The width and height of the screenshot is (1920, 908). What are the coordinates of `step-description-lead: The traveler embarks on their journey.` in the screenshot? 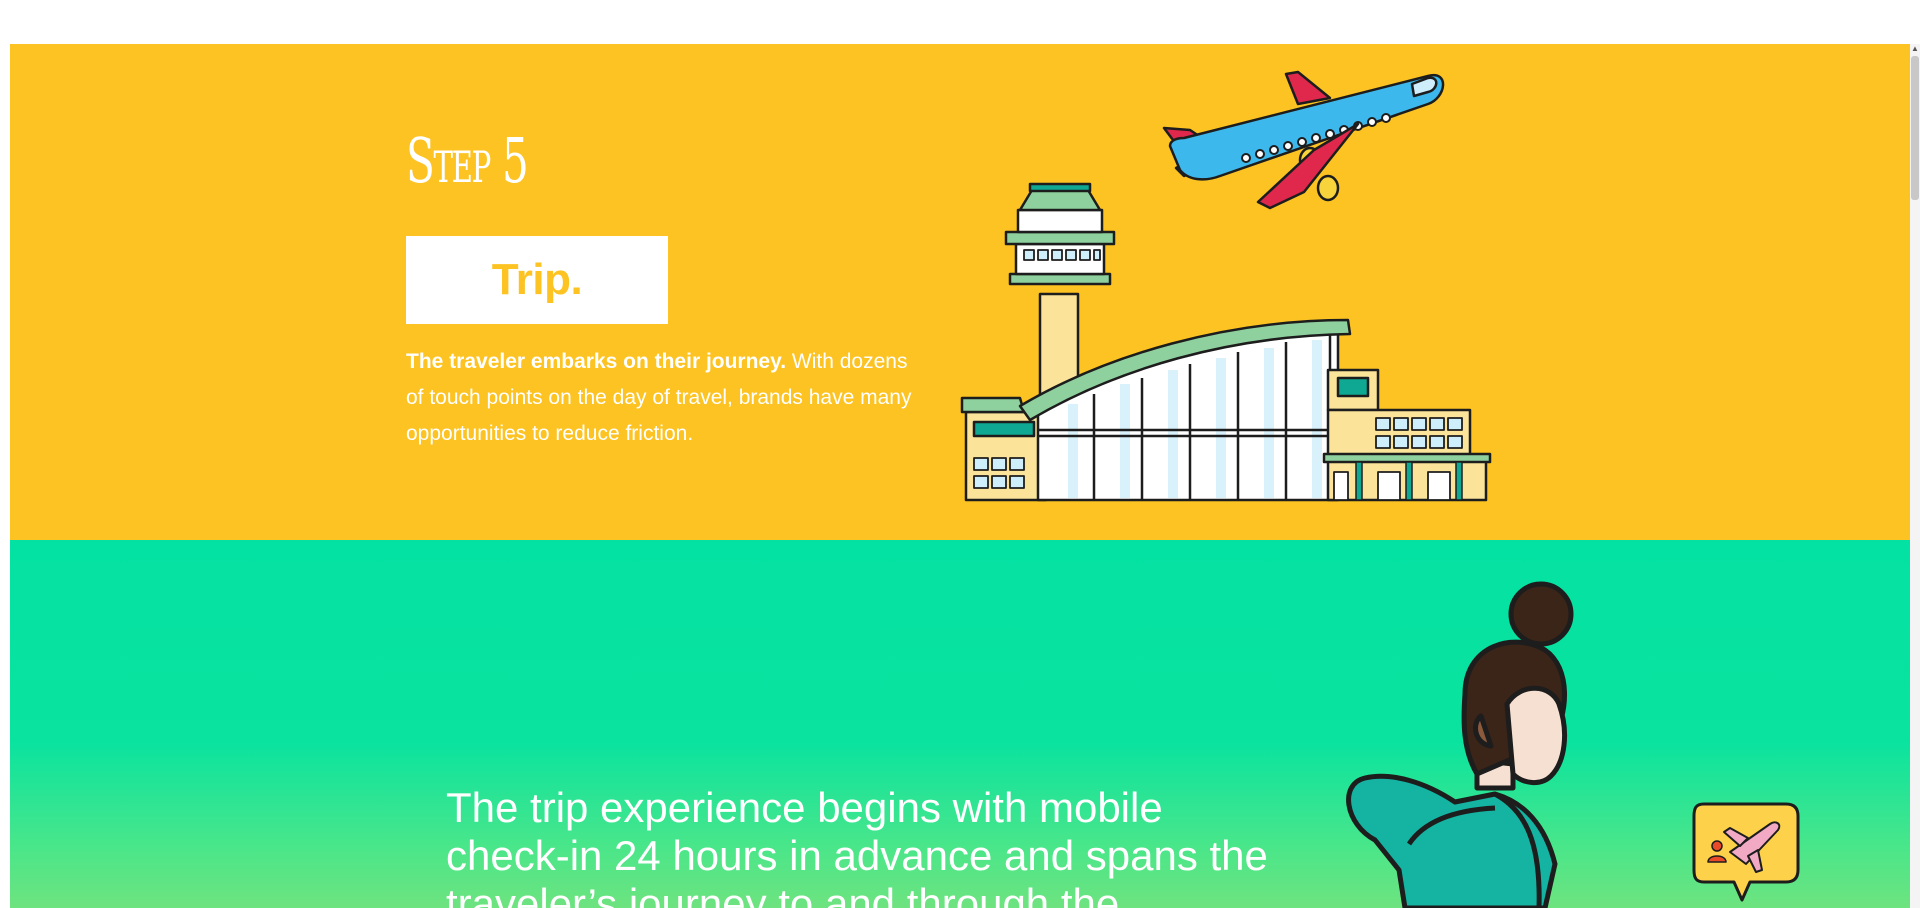 It's located at (596, 361).